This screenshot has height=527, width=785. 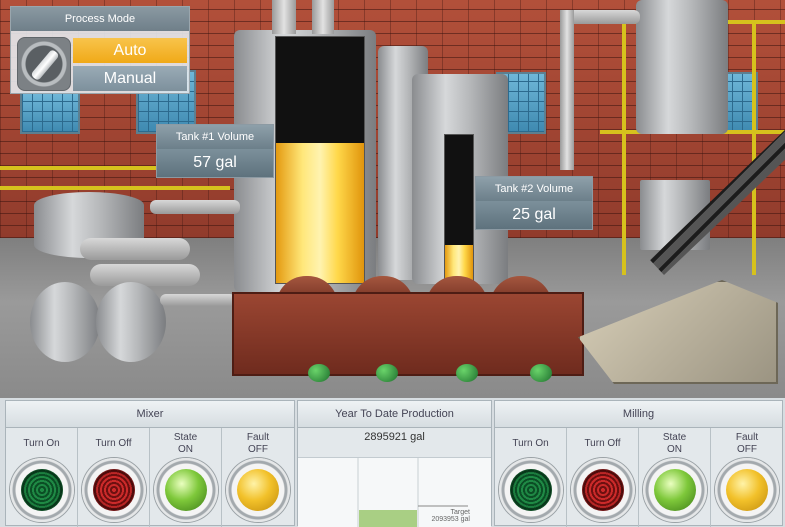 I want to click on milling-turn-off-label: Turn Off, so click(x=602, y=443).